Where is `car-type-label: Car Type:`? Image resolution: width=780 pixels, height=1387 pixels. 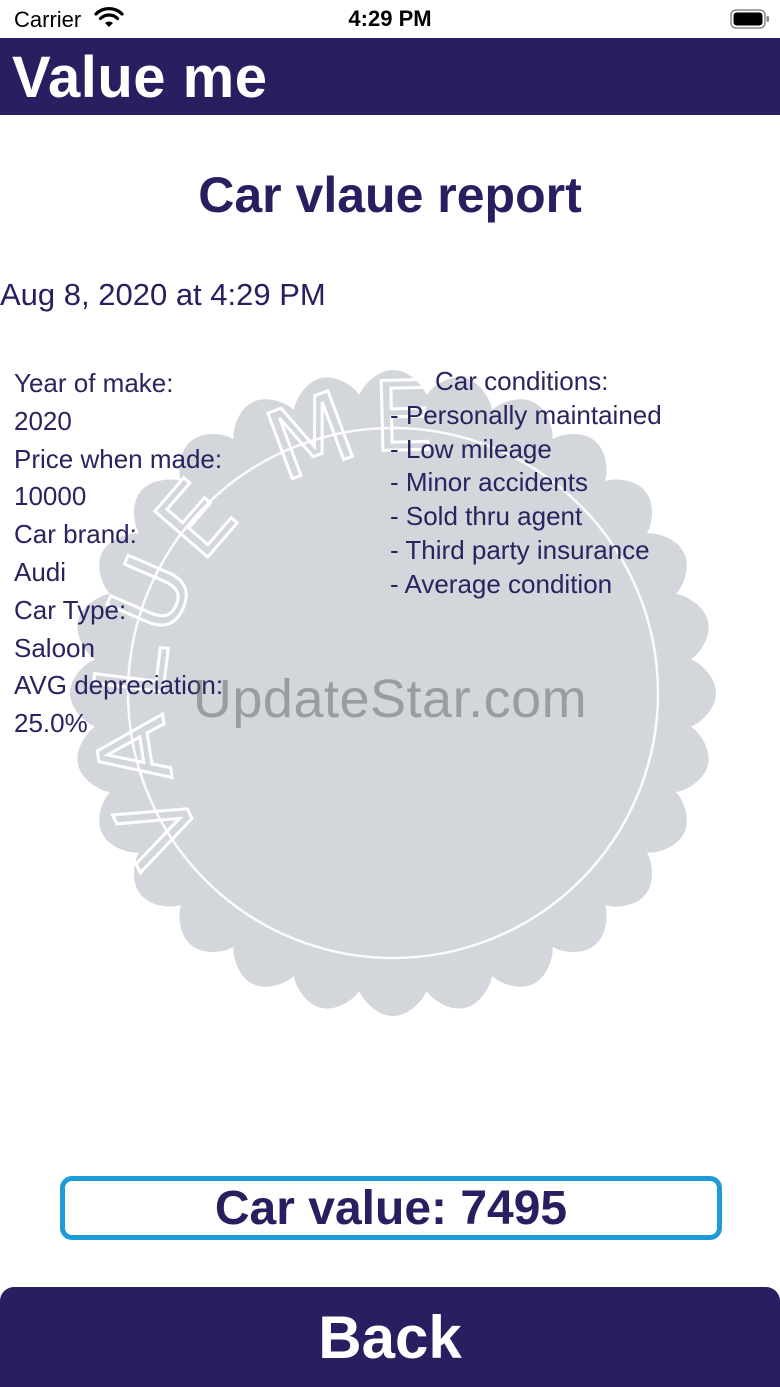 car-type-label: Car Type: is located at coordinates (70, 609).